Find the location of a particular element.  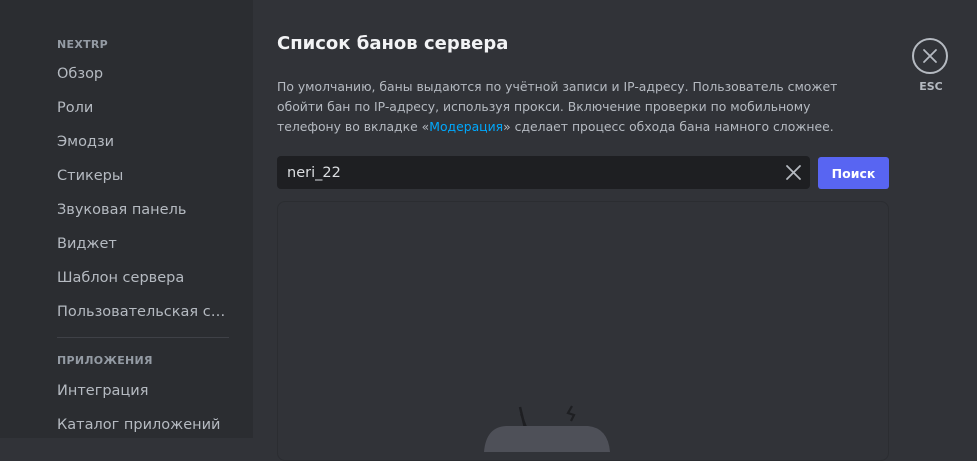

sidebar-item-app-directory: Каталог приложений is located at coordinates (139, 425).